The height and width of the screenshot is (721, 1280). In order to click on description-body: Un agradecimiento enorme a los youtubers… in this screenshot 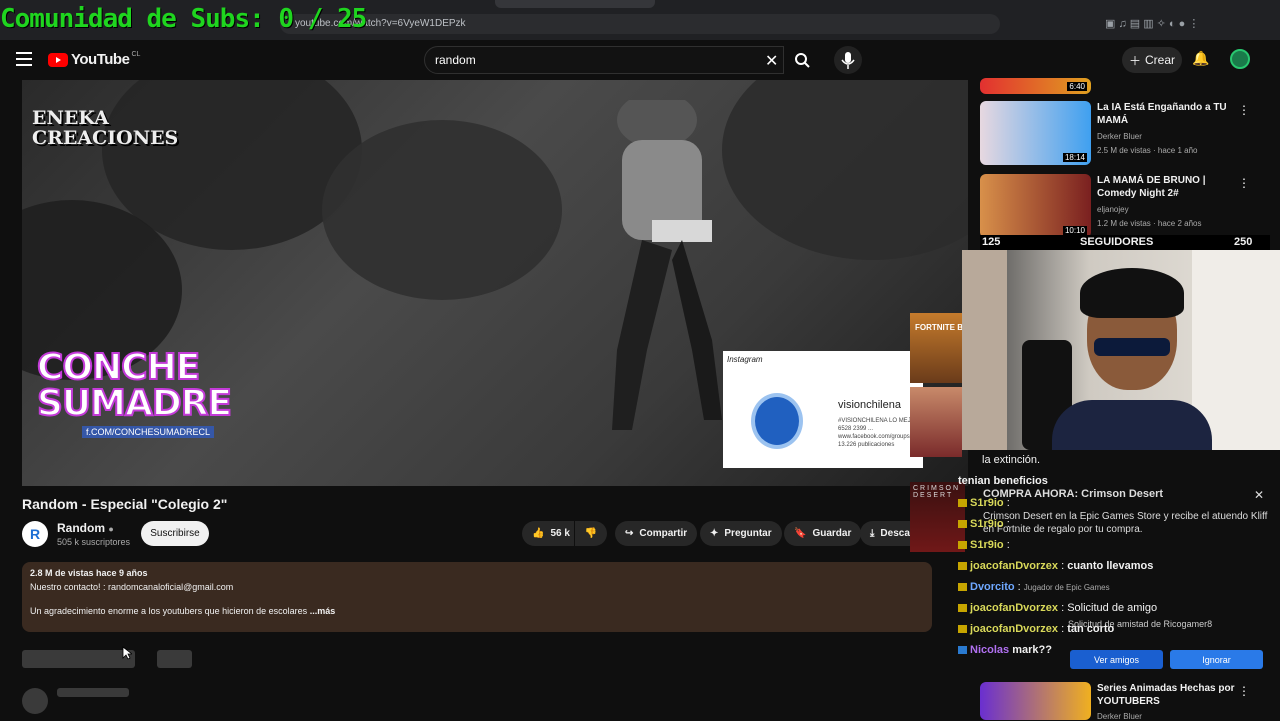, I will do `click(169, 611)`.